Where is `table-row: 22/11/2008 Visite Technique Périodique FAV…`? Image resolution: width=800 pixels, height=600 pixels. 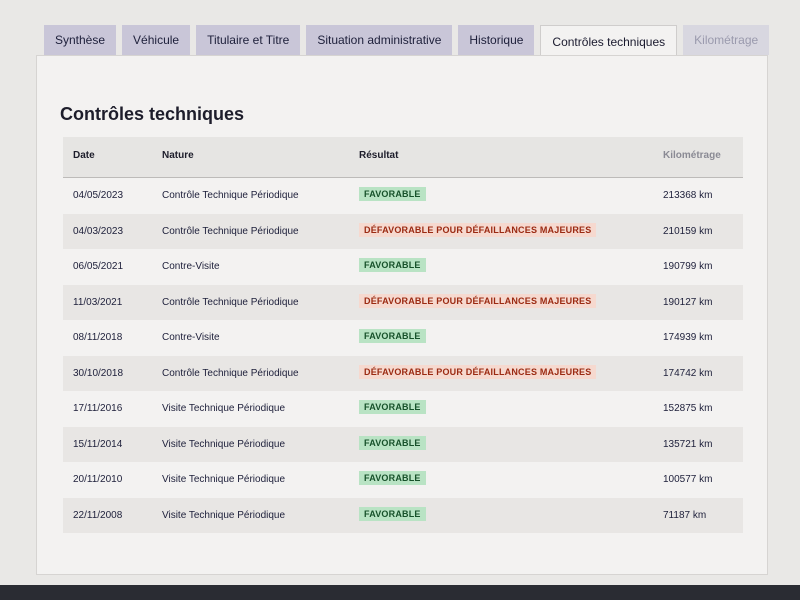
table-row: 22/11/2008 Visite Technique Périodique FAV… is located at coordinates (403, 515).